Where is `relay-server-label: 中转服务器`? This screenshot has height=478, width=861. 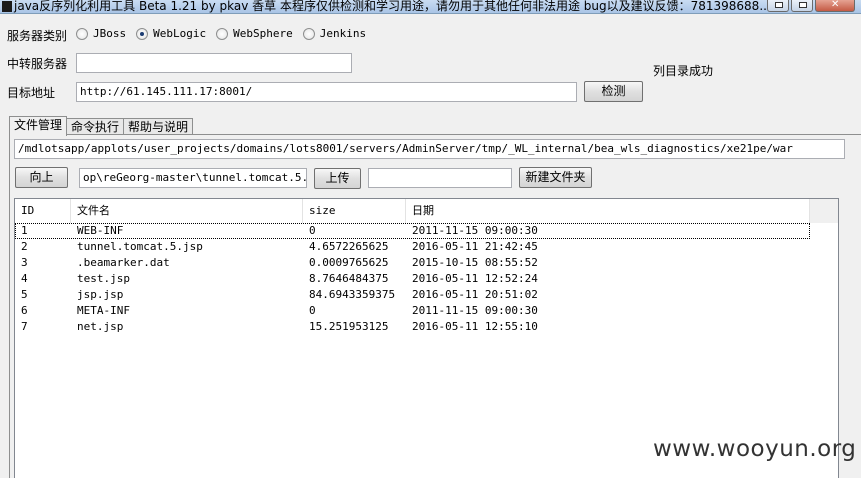
relay-server-label: 中转服务器 is located at coordinates (37, 64).